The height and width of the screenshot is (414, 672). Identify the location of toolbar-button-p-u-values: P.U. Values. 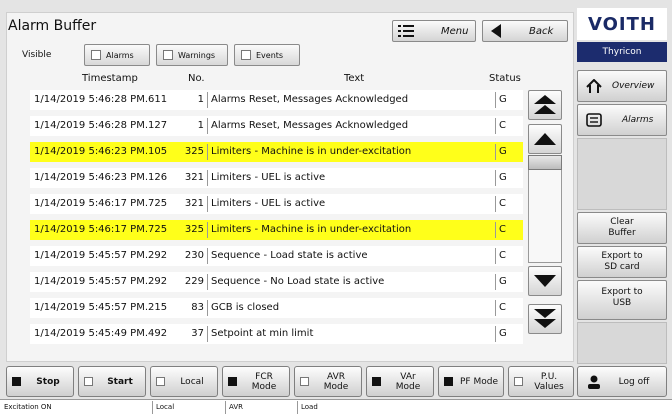
(541, 381).